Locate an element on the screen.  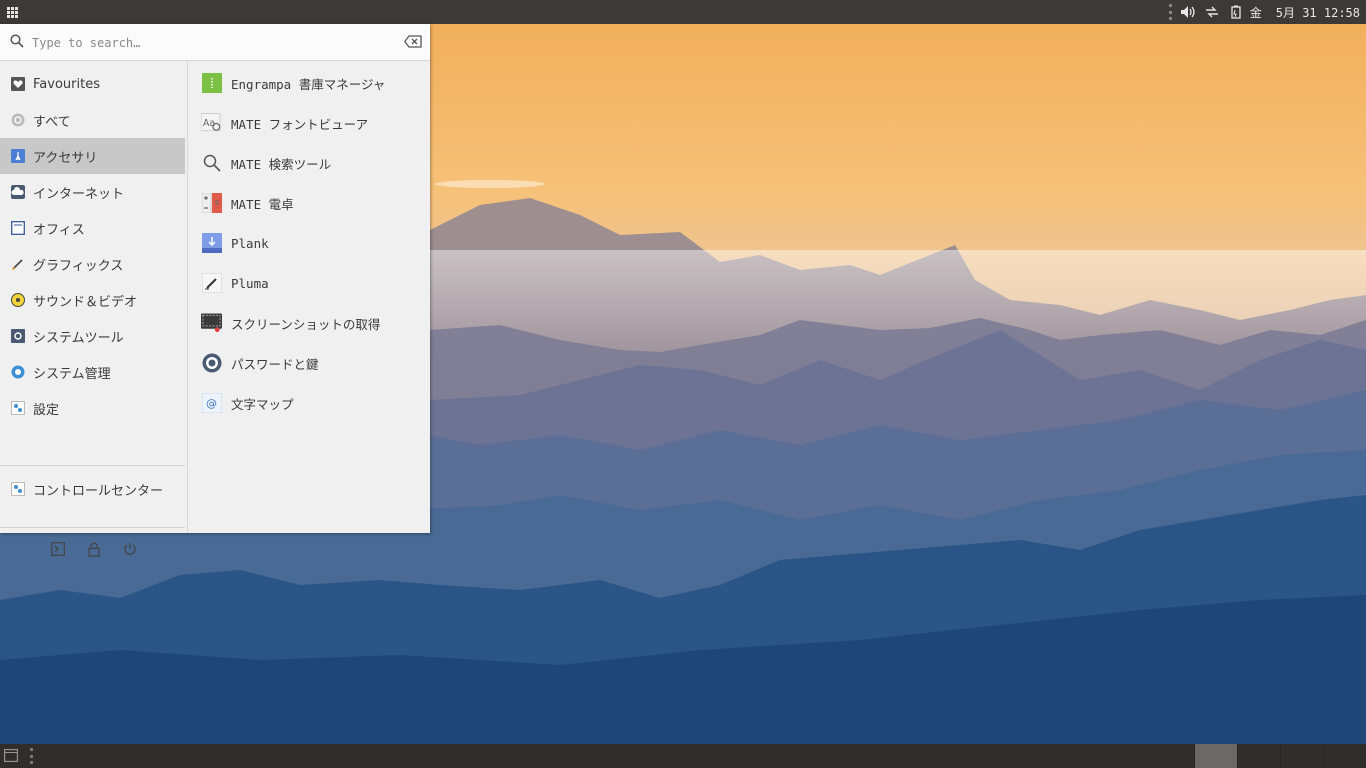
archive-manager-icon is located at coordinates (211, 83).